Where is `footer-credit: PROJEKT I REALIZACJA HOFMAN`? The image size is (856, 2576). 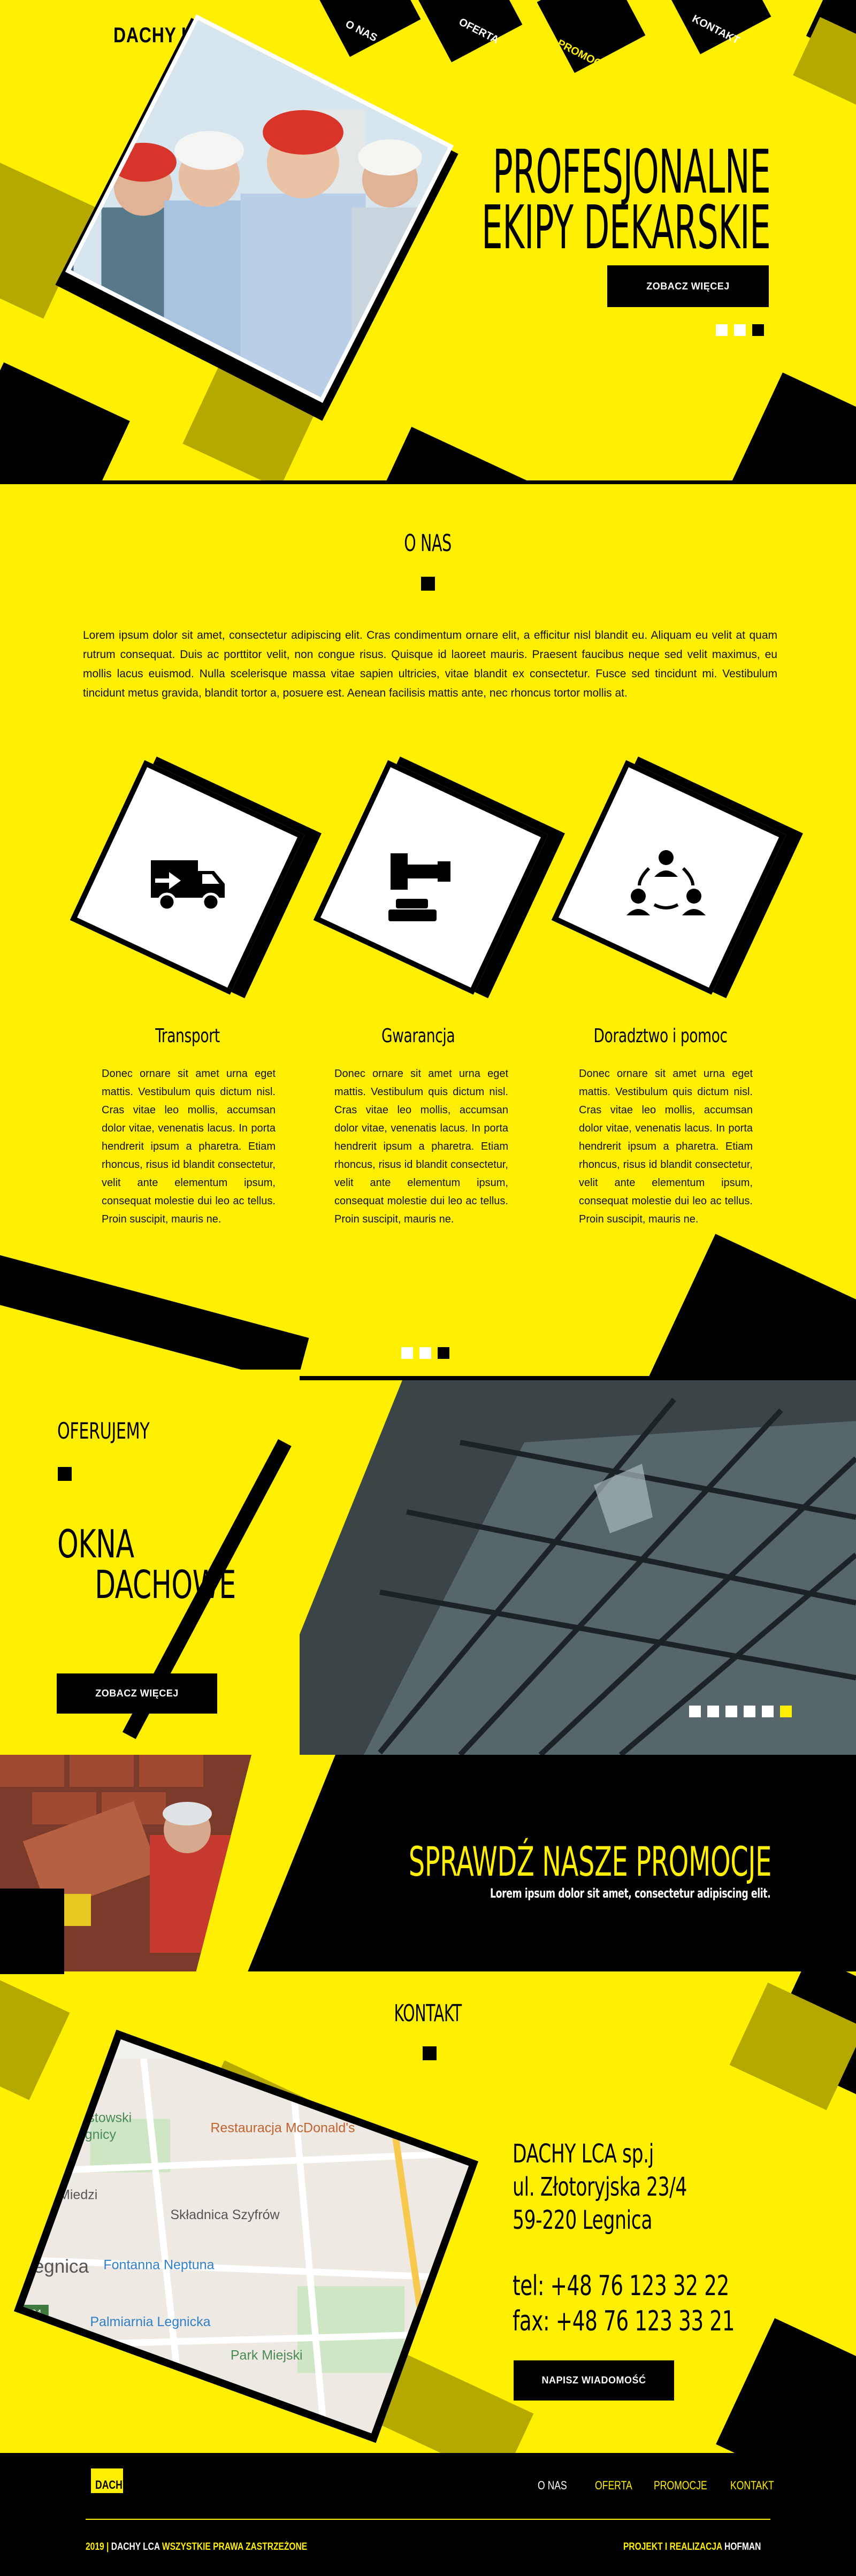
footer-credit: PROJEKT I REALIZACJA HOFMAN is located at coordinates (692, 2547).